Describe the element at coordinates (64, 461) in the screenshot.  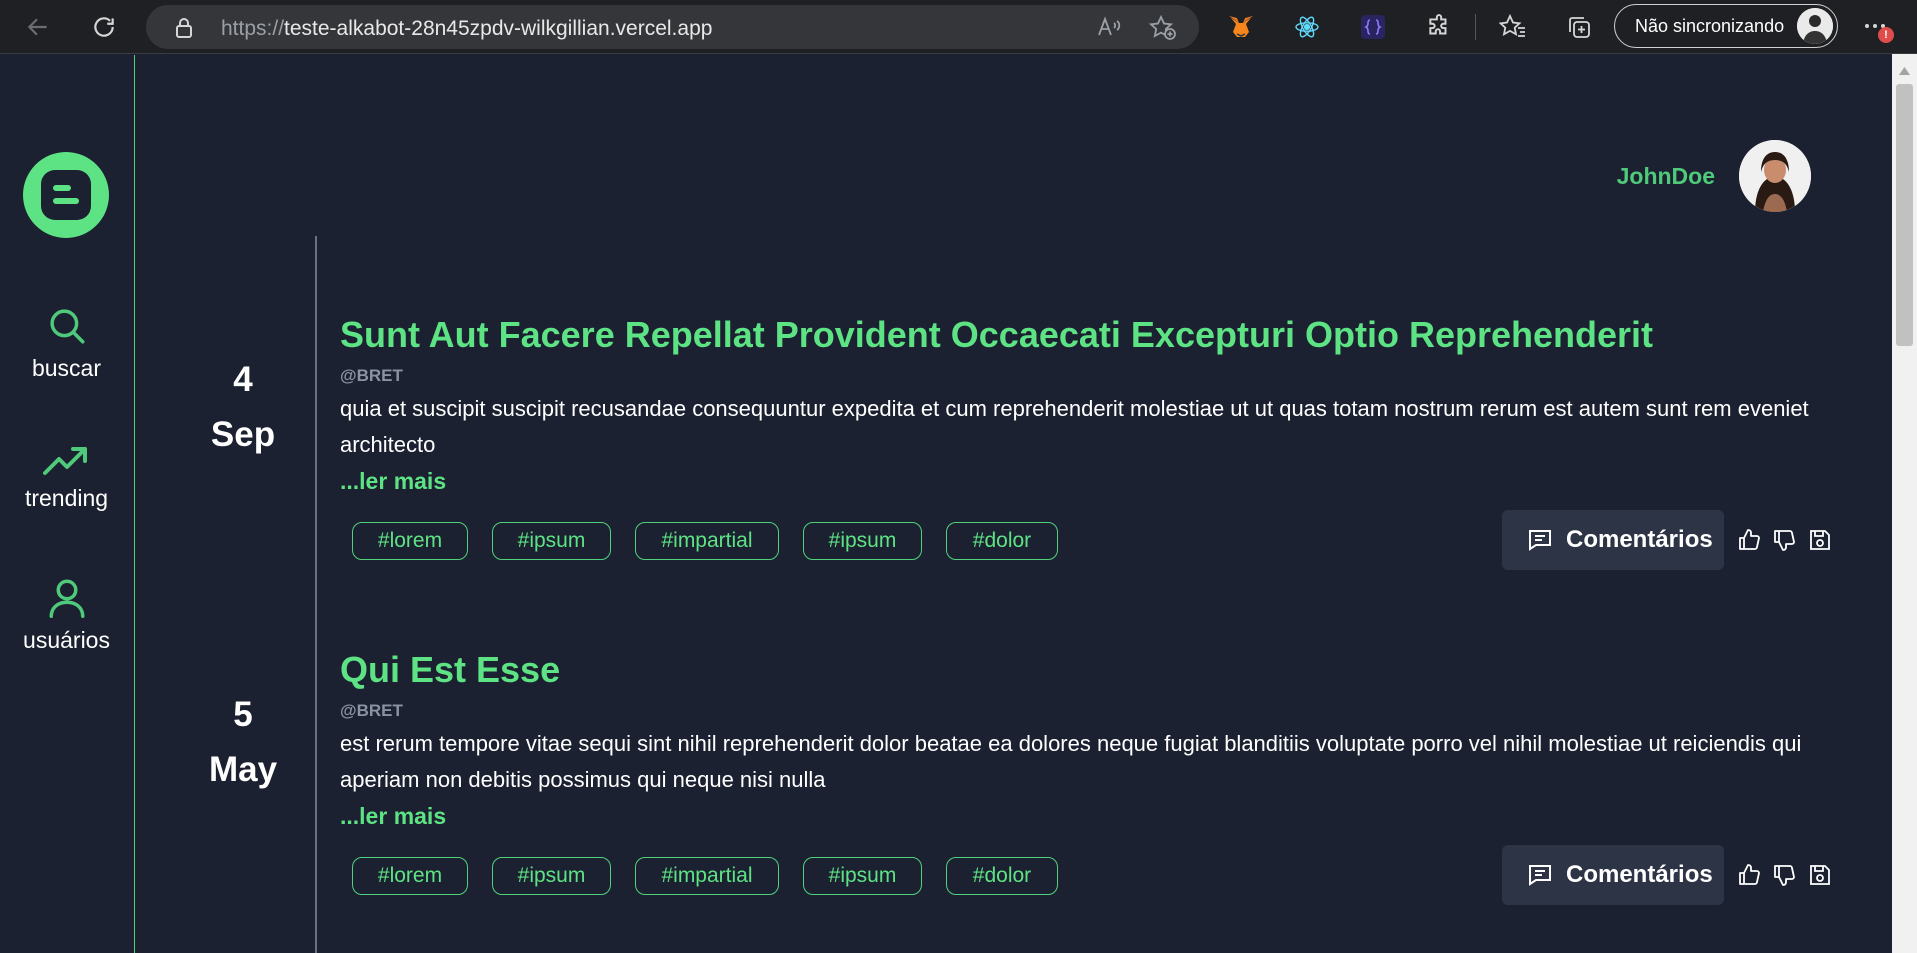
I see `trending-up-icon` at that location.